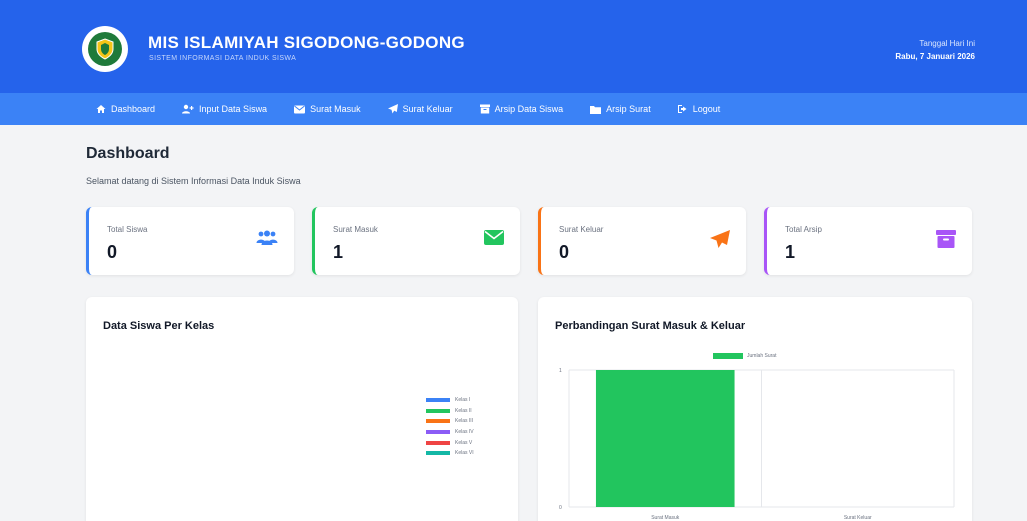 The width and height of the screenshot is (1027, 521). What do you see at coordinates (665, 518) in the screenshot?
I see `x-tick-label: Surat Masuk` at bounding box center [665, 518].